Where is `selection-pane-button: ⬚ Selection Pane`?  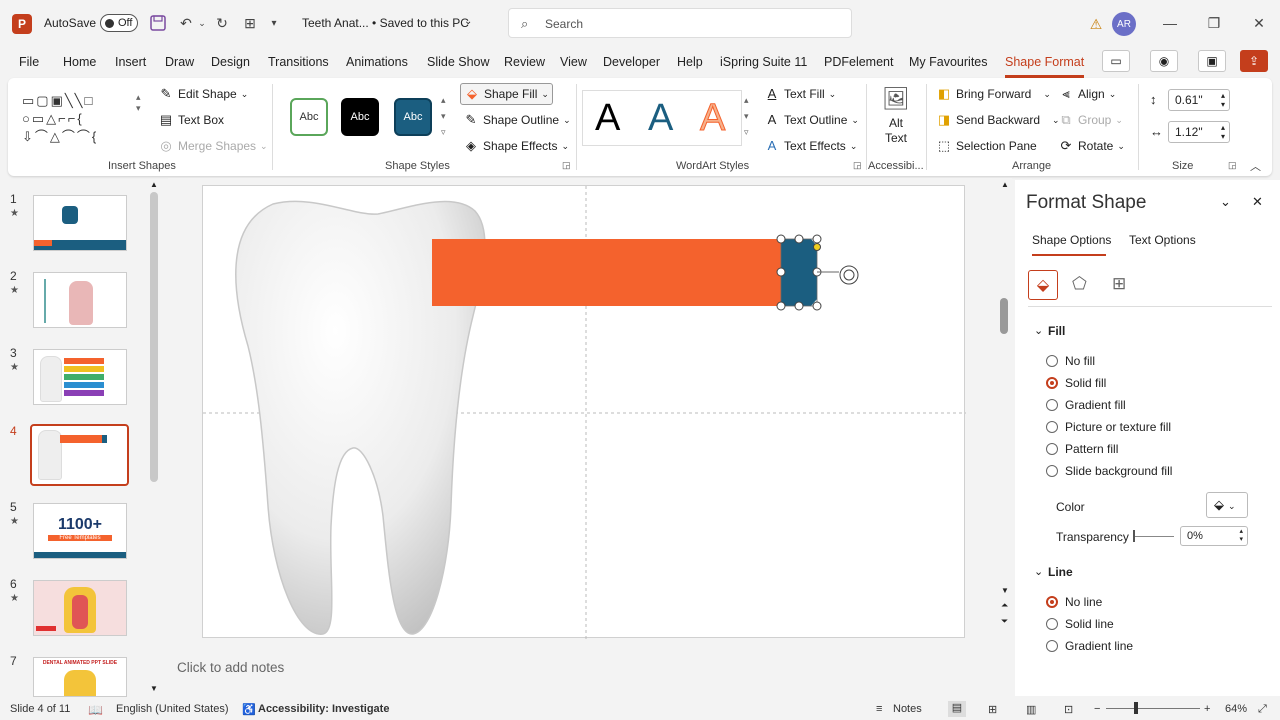 selection-pane-button: ⬚ Selection Pane is located at coordinates (986, 146).